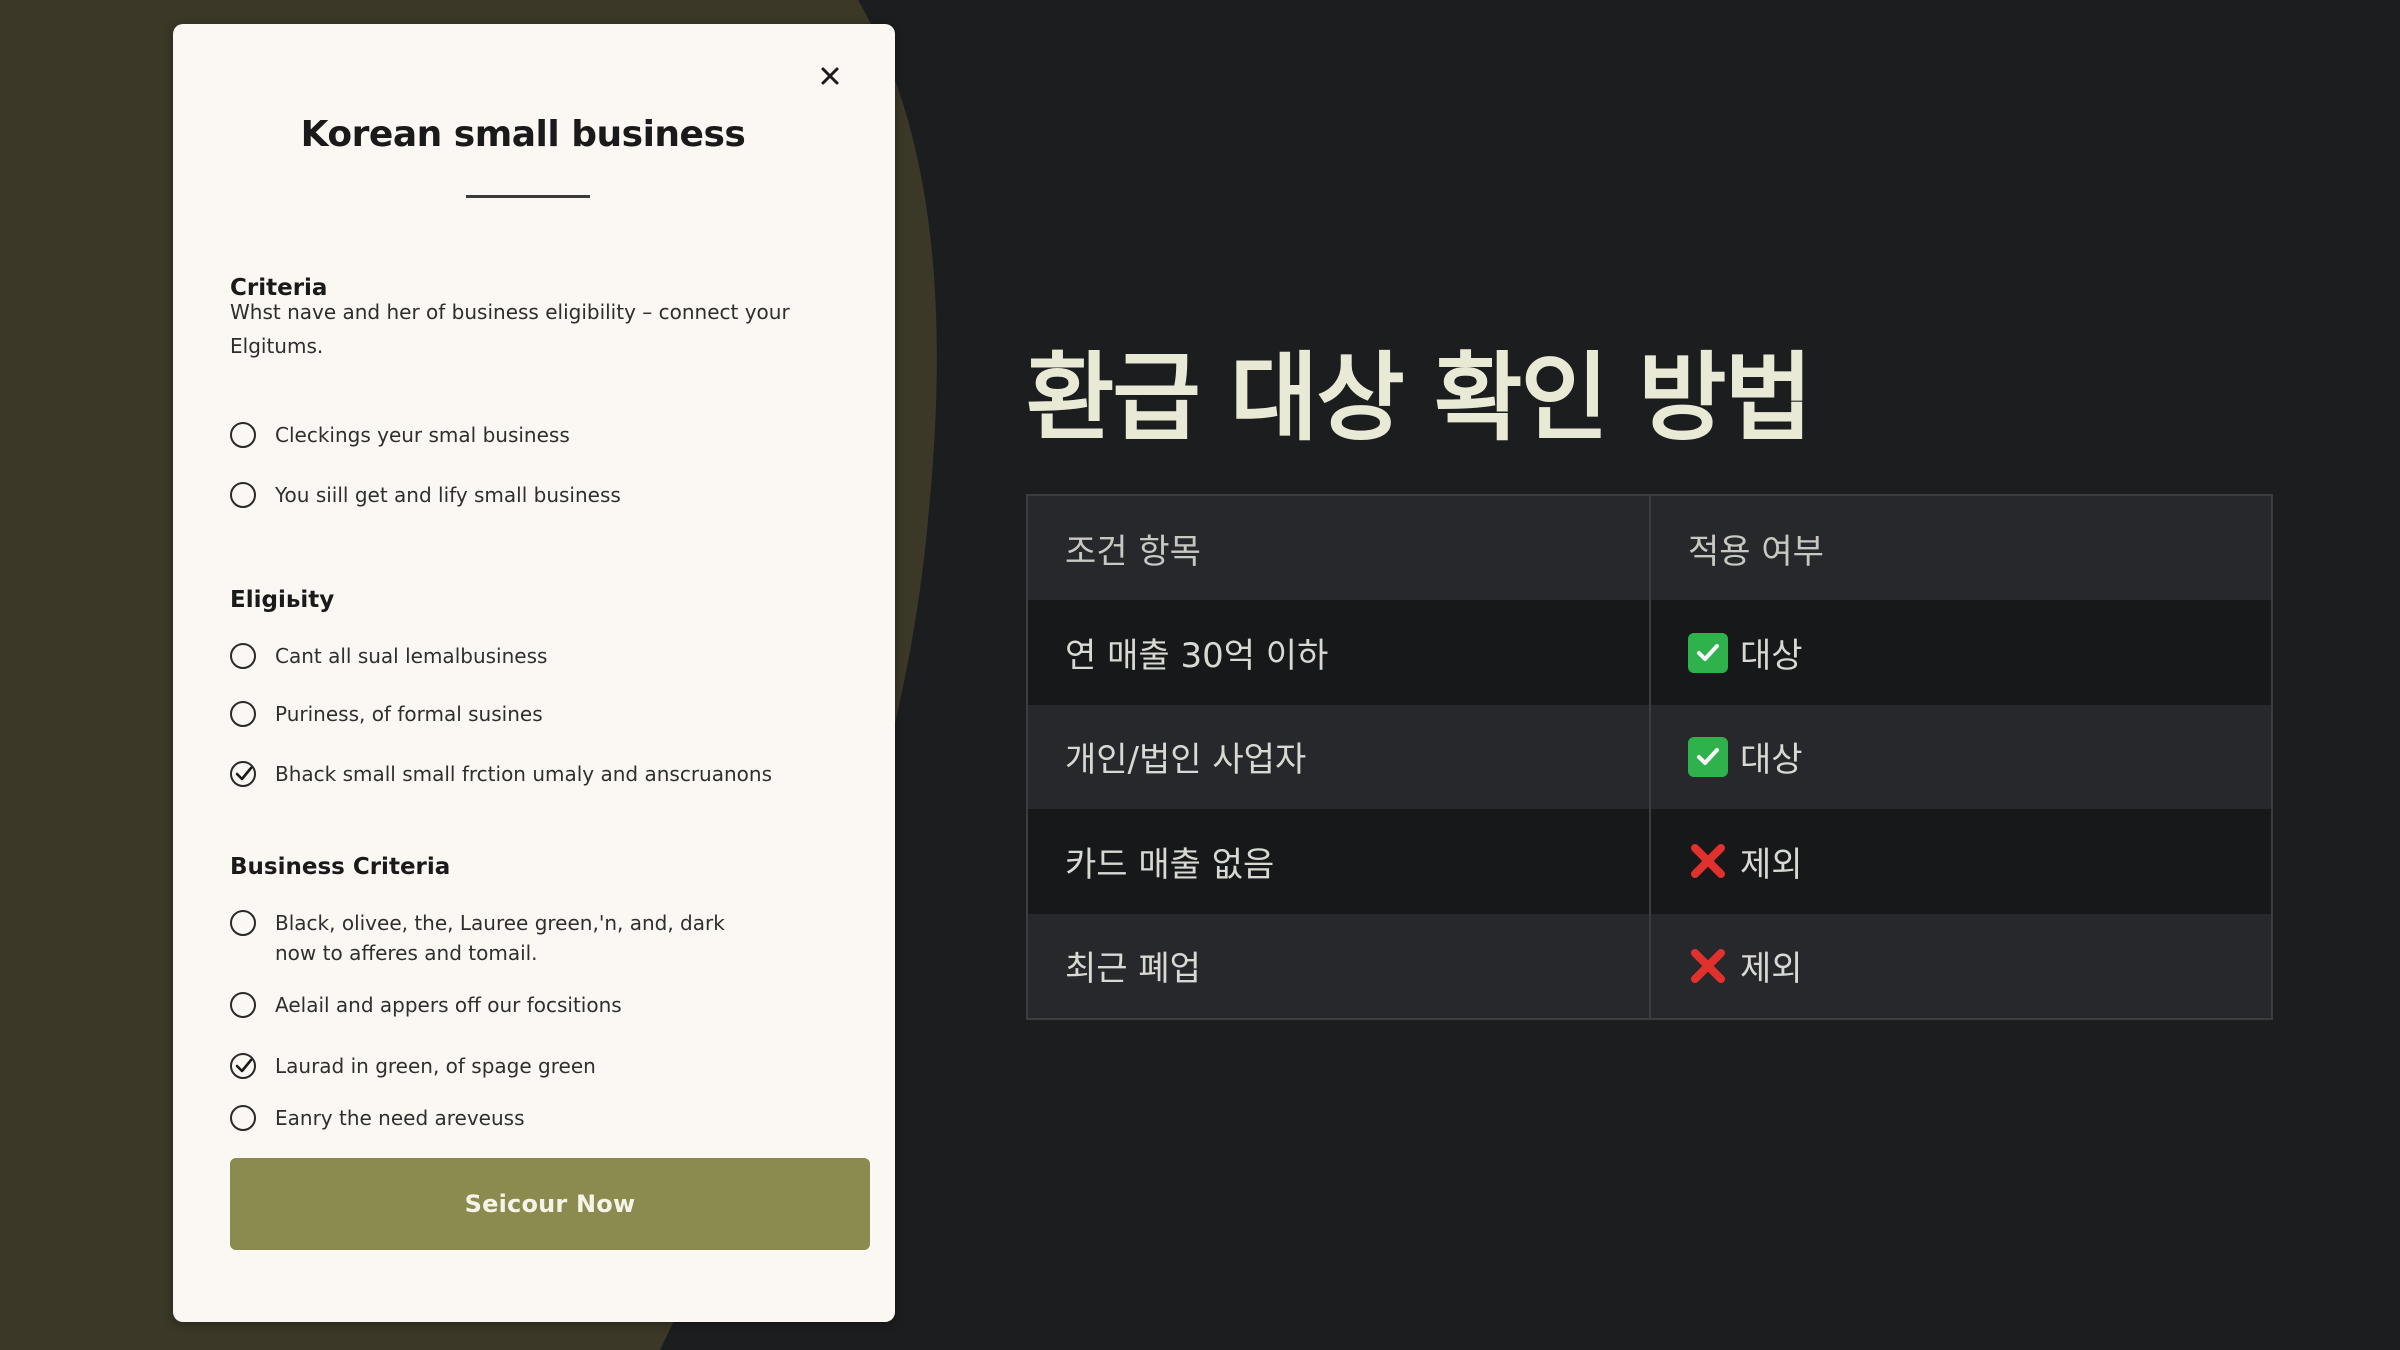  What do you see at coordinates (282, 600) in the screenshot?
I see `eligibility-heading: Eligiьity` at bounding box center [282, 600].